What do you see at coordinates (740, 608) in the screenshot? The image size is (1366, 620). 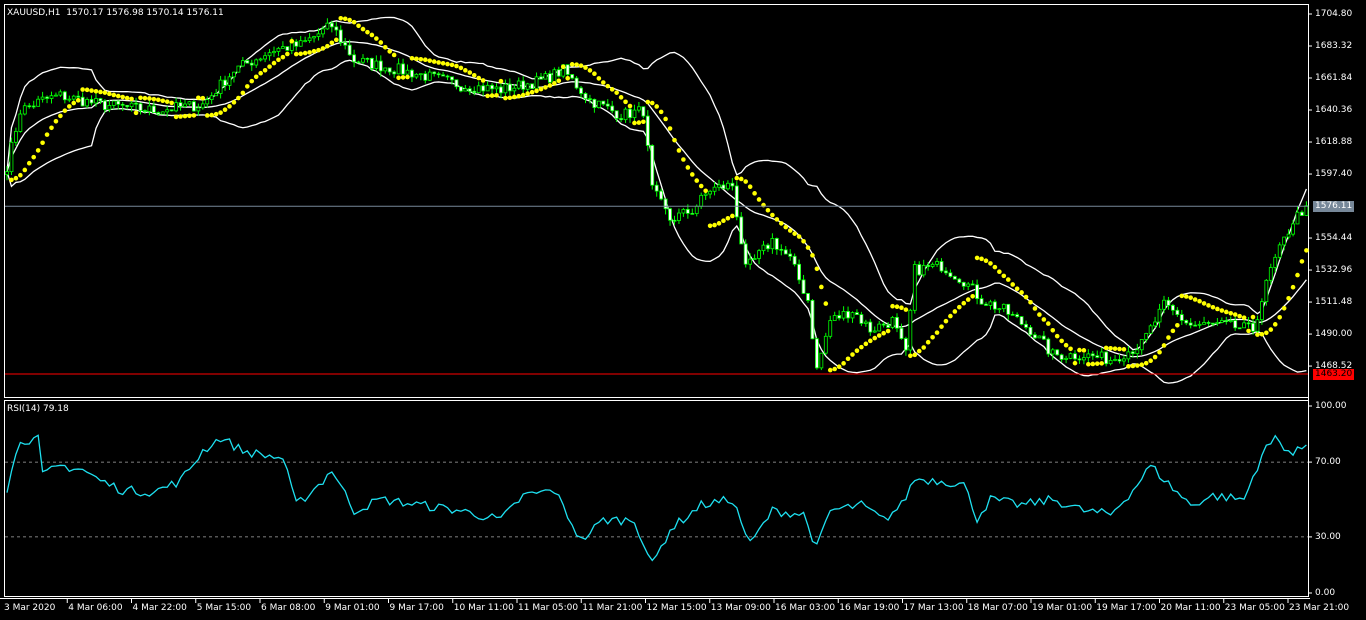 I see `time-axis-label: 13 Mar 09:00` at bounding box center [740, 608].